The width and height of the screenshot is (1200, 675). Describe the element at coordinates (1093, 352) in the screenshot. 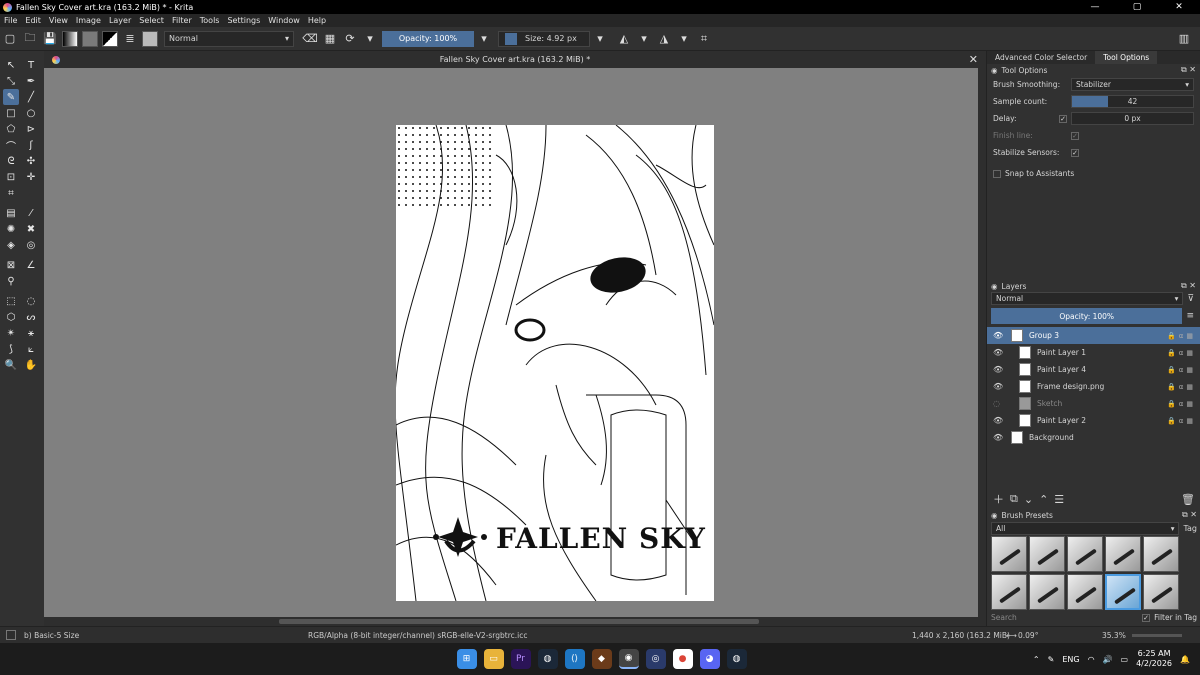

I see `layer-row: 👁 Paint Layer 1 🔒α▦` at that location.